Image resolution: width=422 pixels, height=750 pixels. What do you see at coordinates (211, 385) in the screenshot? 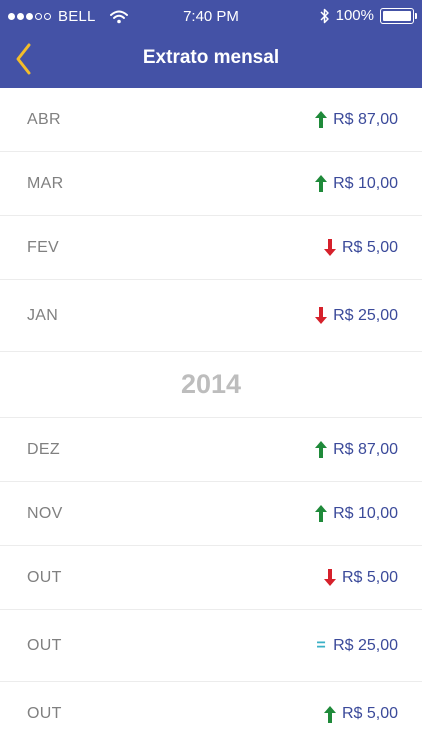
I see `year-section-header: 2014` at bounding box center [211, 385].